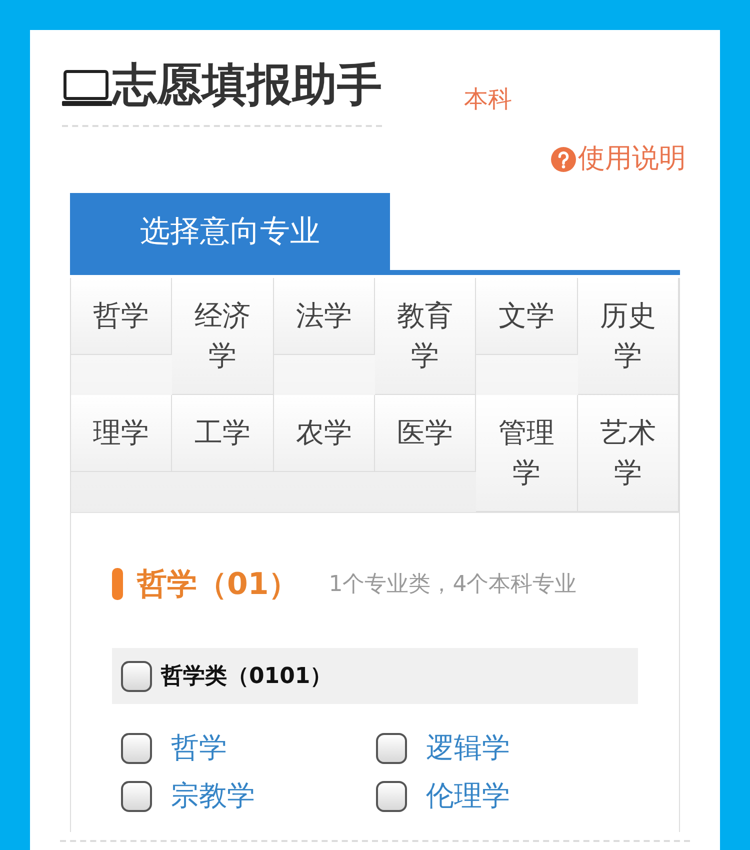 This screenshot has width=750, height=850. Describe the element at coordinates (468, 796) in the screenshot. I see `major-link: 伦理学` at that location.